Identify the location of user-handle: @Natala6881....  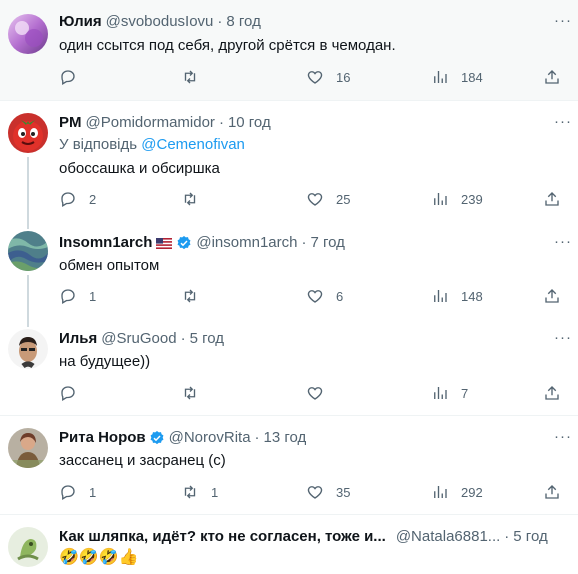
(448, 537).